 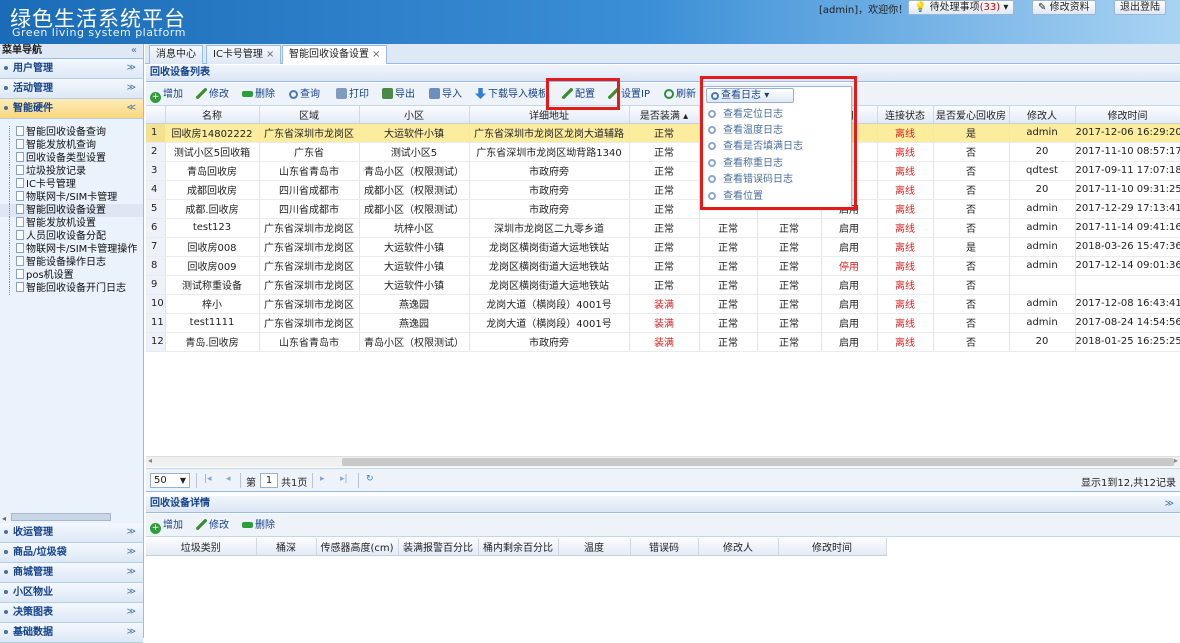 I want to click on row-number: 6, so click(x=156, y=228).